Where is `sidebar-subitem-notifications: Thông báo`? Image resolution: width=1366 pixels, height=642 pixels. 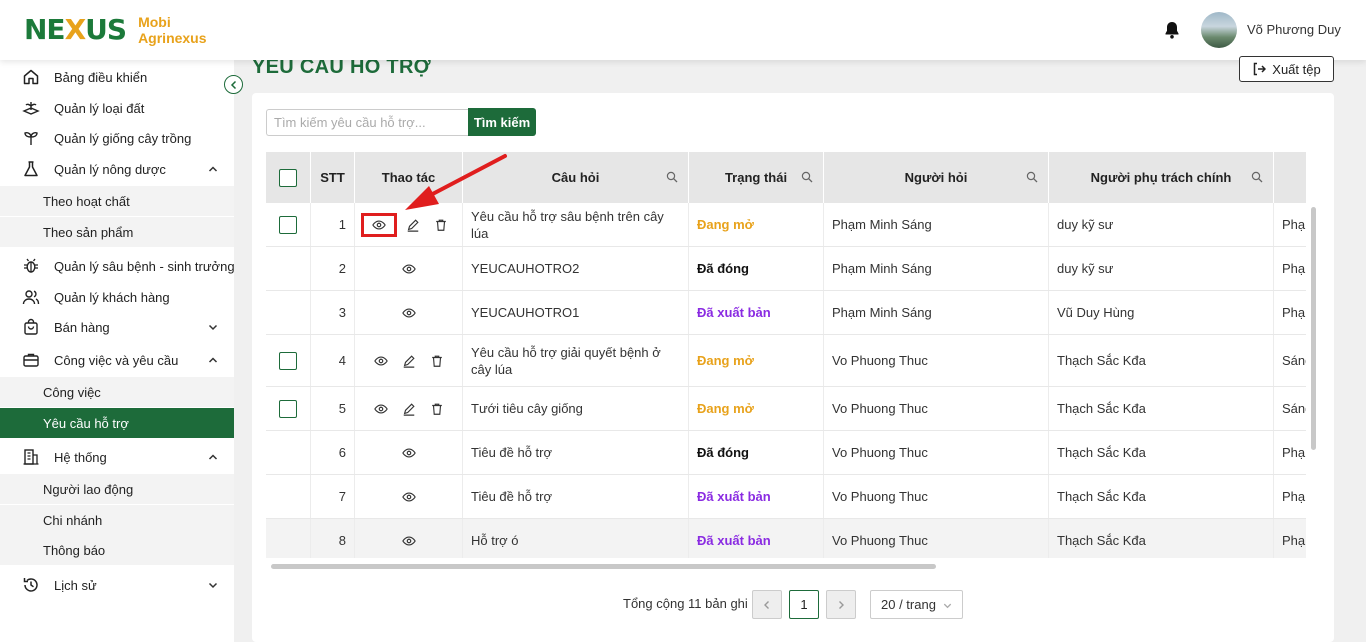 sidebar-subitem-notifications: Thông báo is located at coordinates (117, 550).